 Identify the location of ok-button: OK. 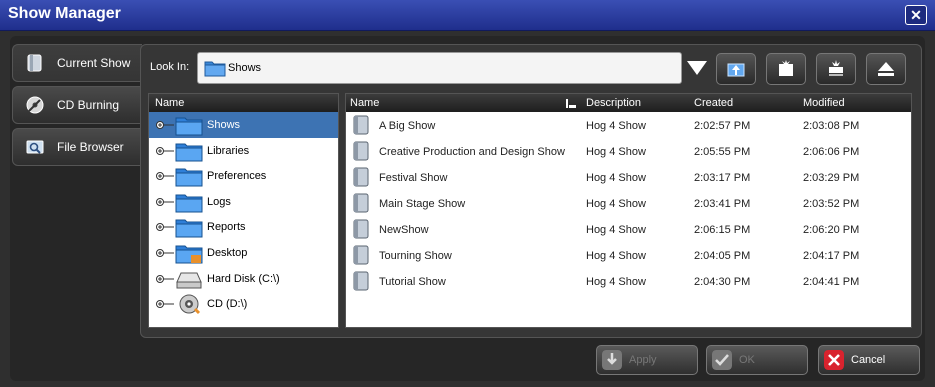
(757, 360).